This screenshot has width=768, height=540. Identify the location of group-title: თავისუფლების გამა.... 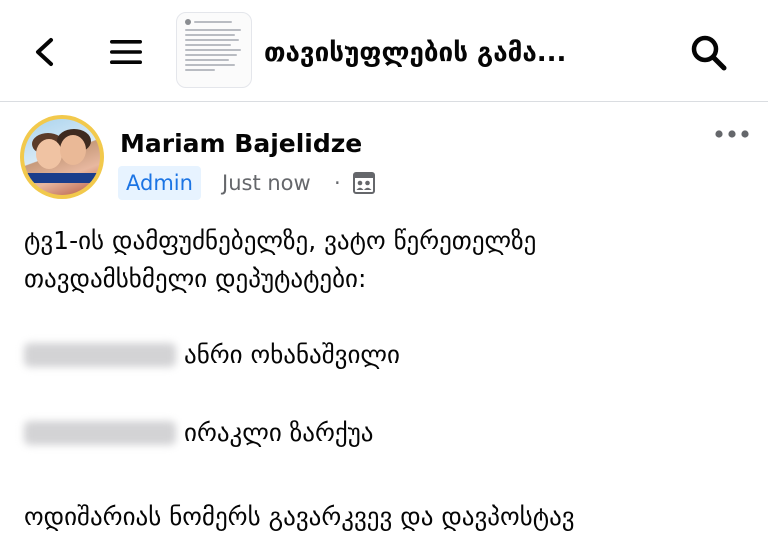
(454, 53).